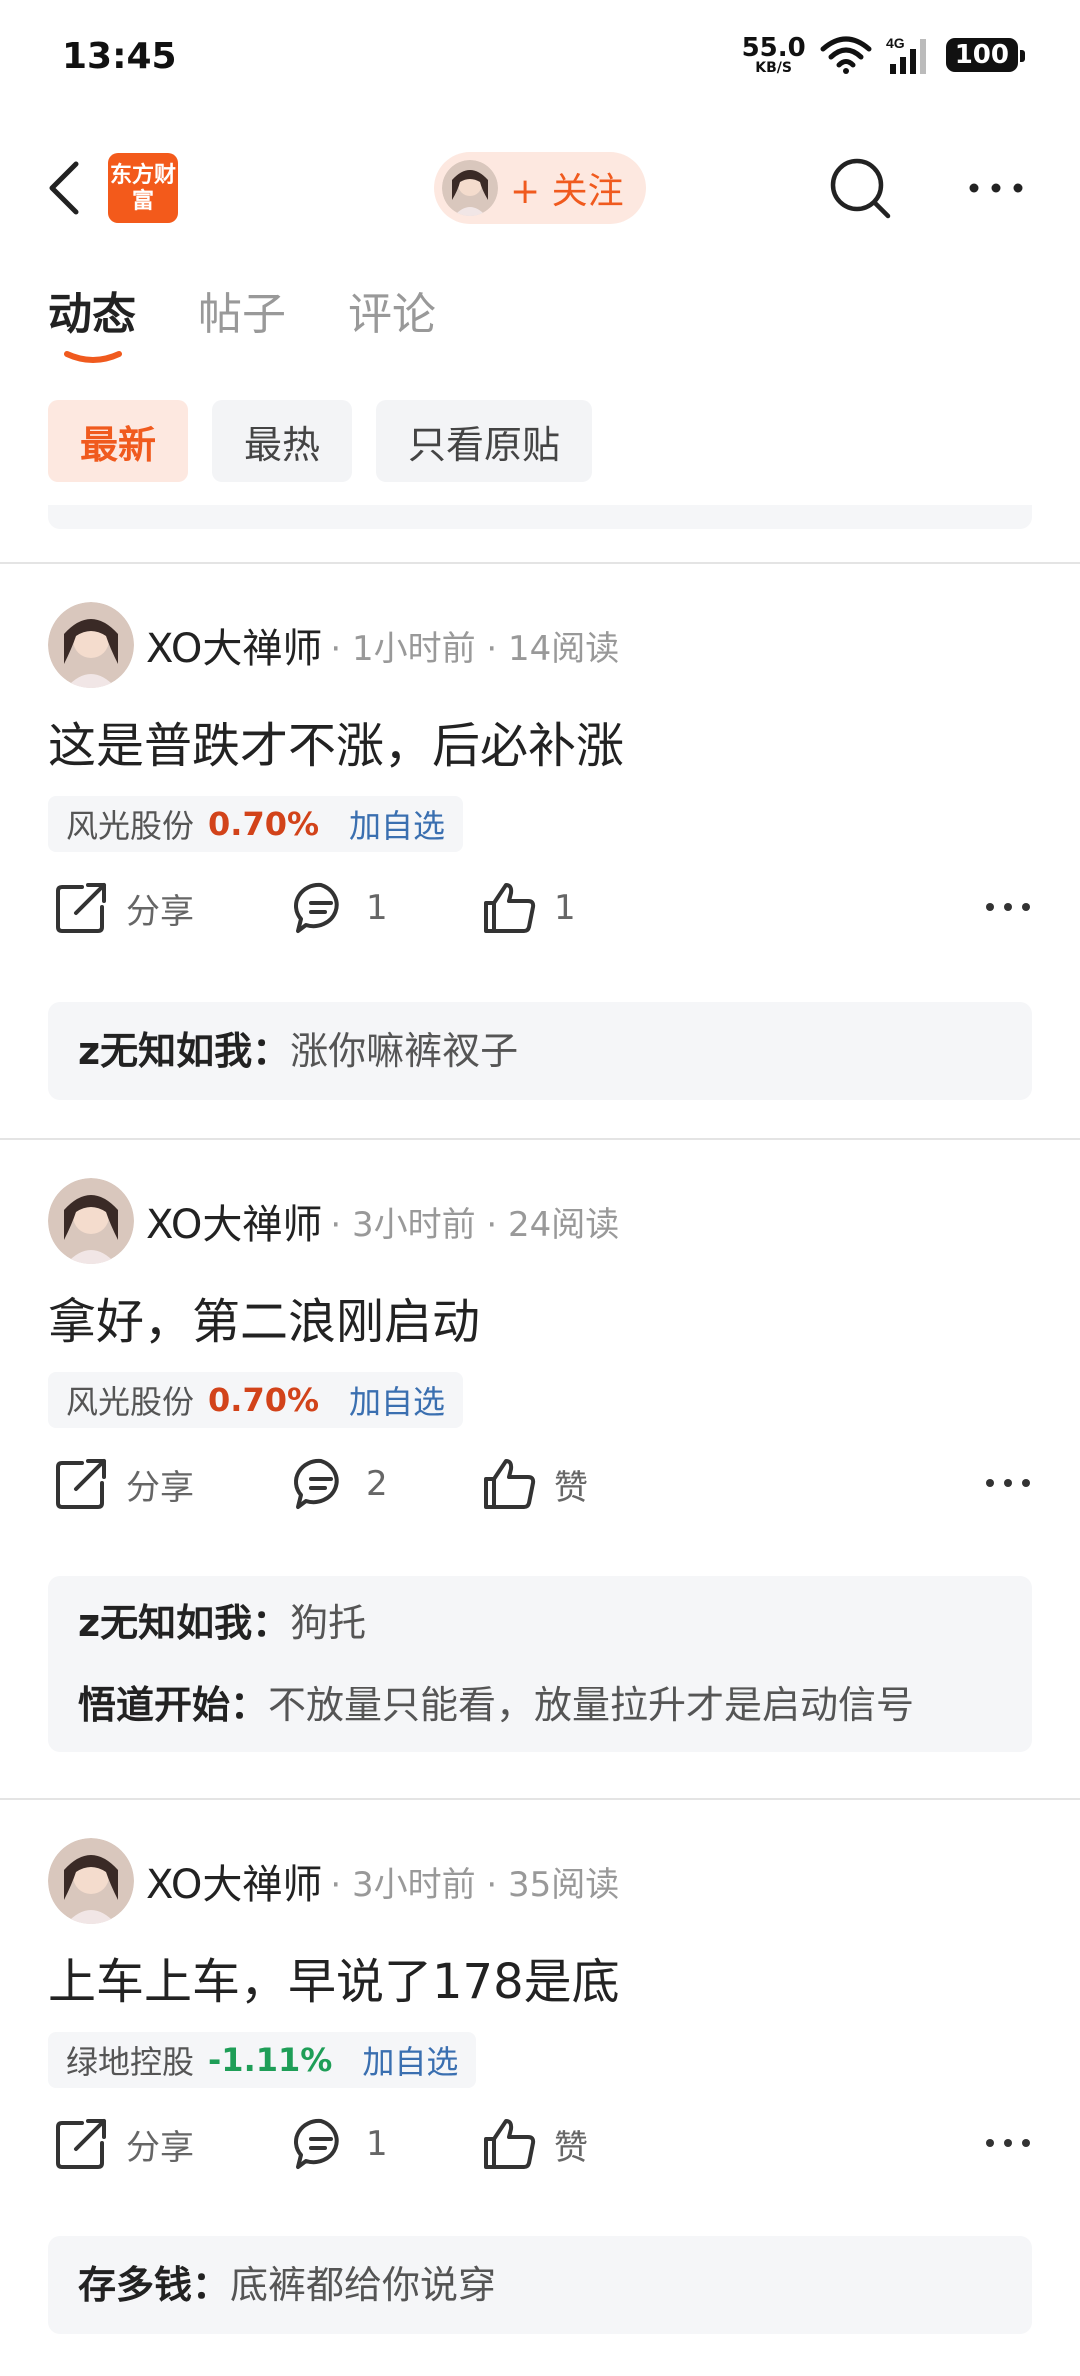 This screenshot has height=2376, width=1080. I want to click on post-content: 上车上车，早说了178是底, so click(334, 1977).